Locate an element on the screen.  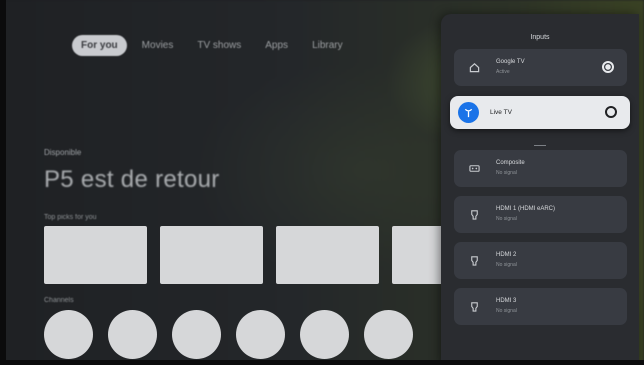
card-row is located at coordinates (269, 255).